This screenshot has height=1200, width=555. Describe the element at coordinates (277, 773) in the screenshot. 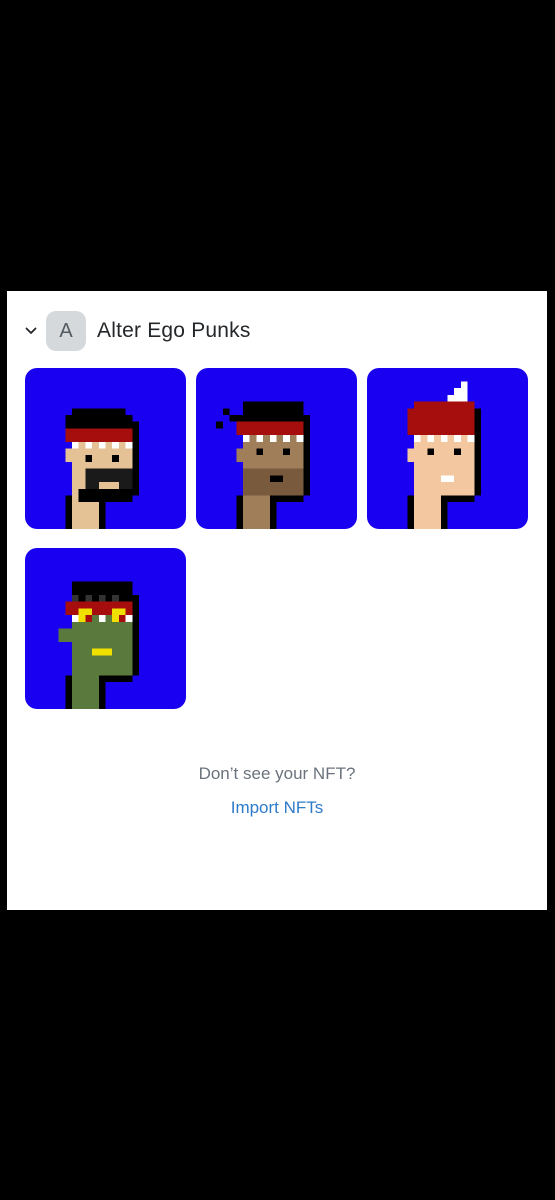

I see `missing-nft-message: Don’t see your NFT?` at that location.